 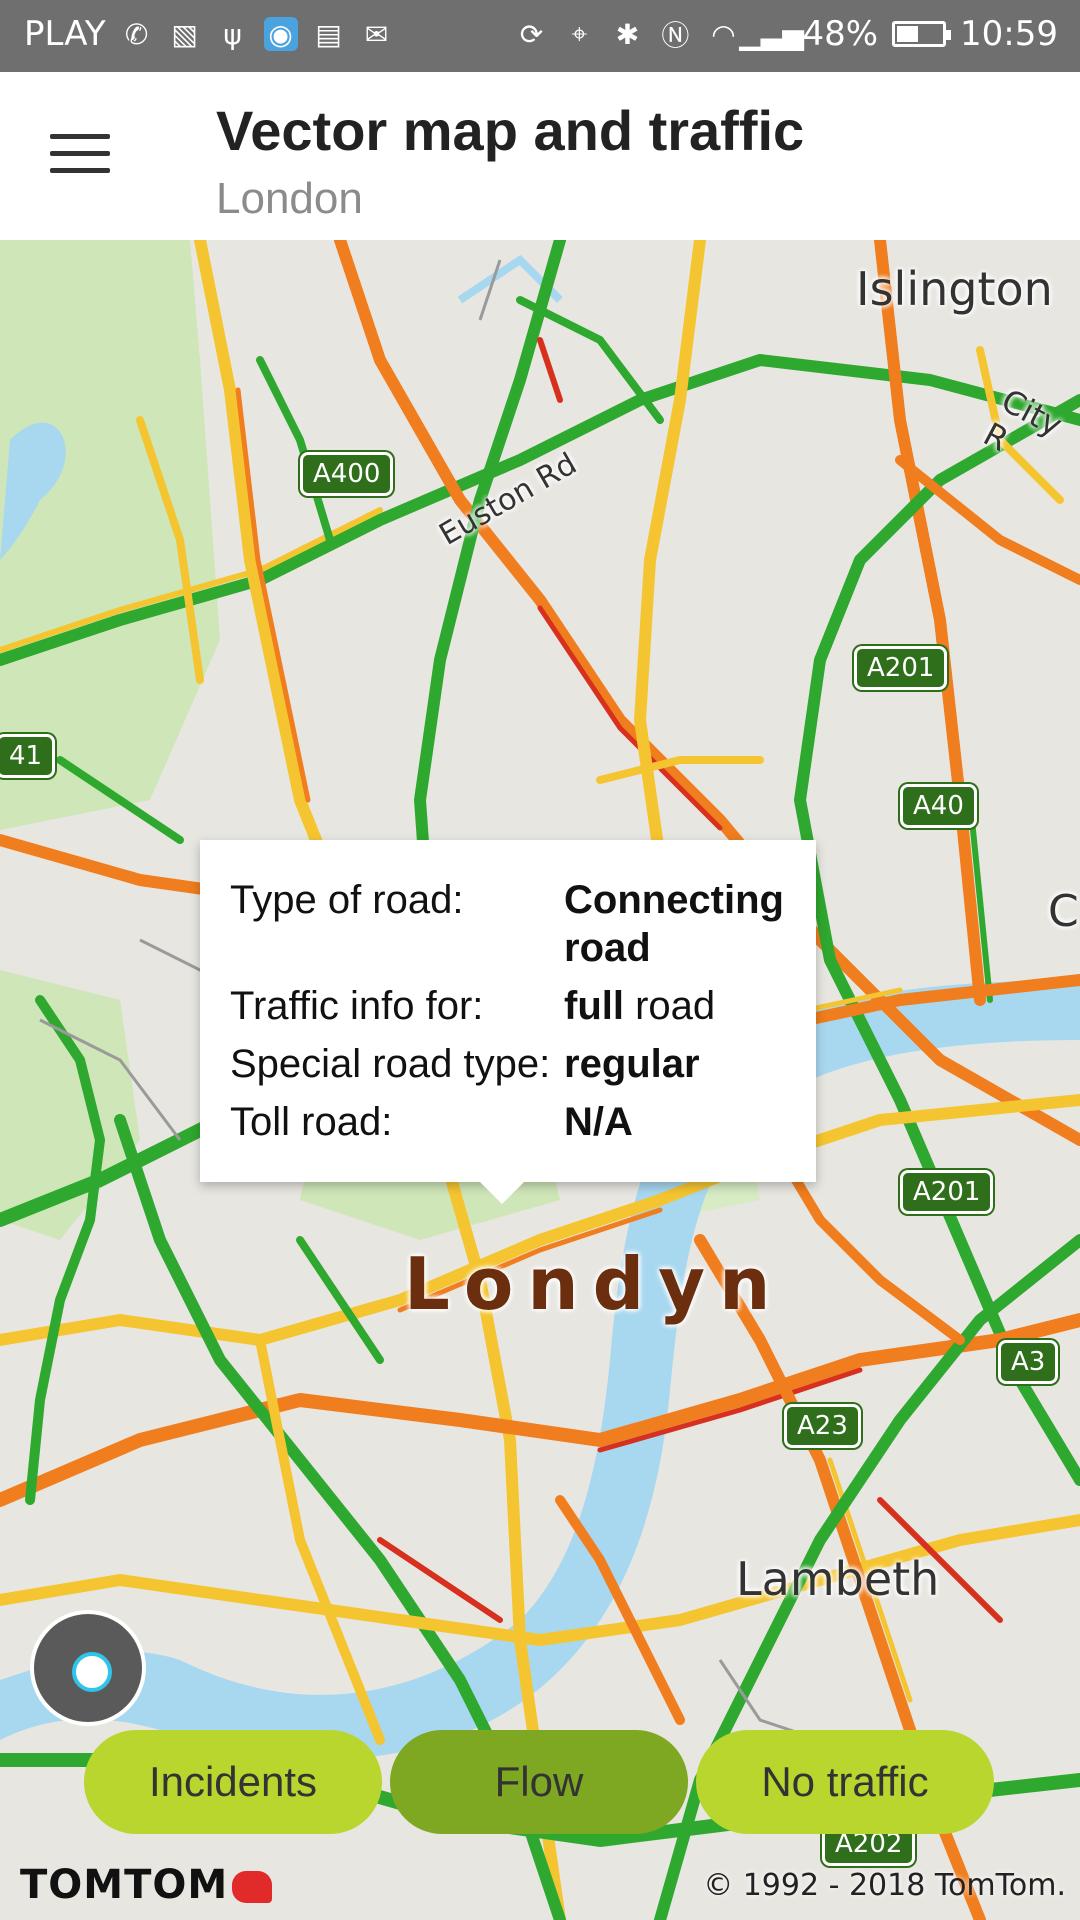 What do you see at coordinates (539, 1782) in the screenshot?
I see `flow-button: Flow` at bounding box center [539, 1782].